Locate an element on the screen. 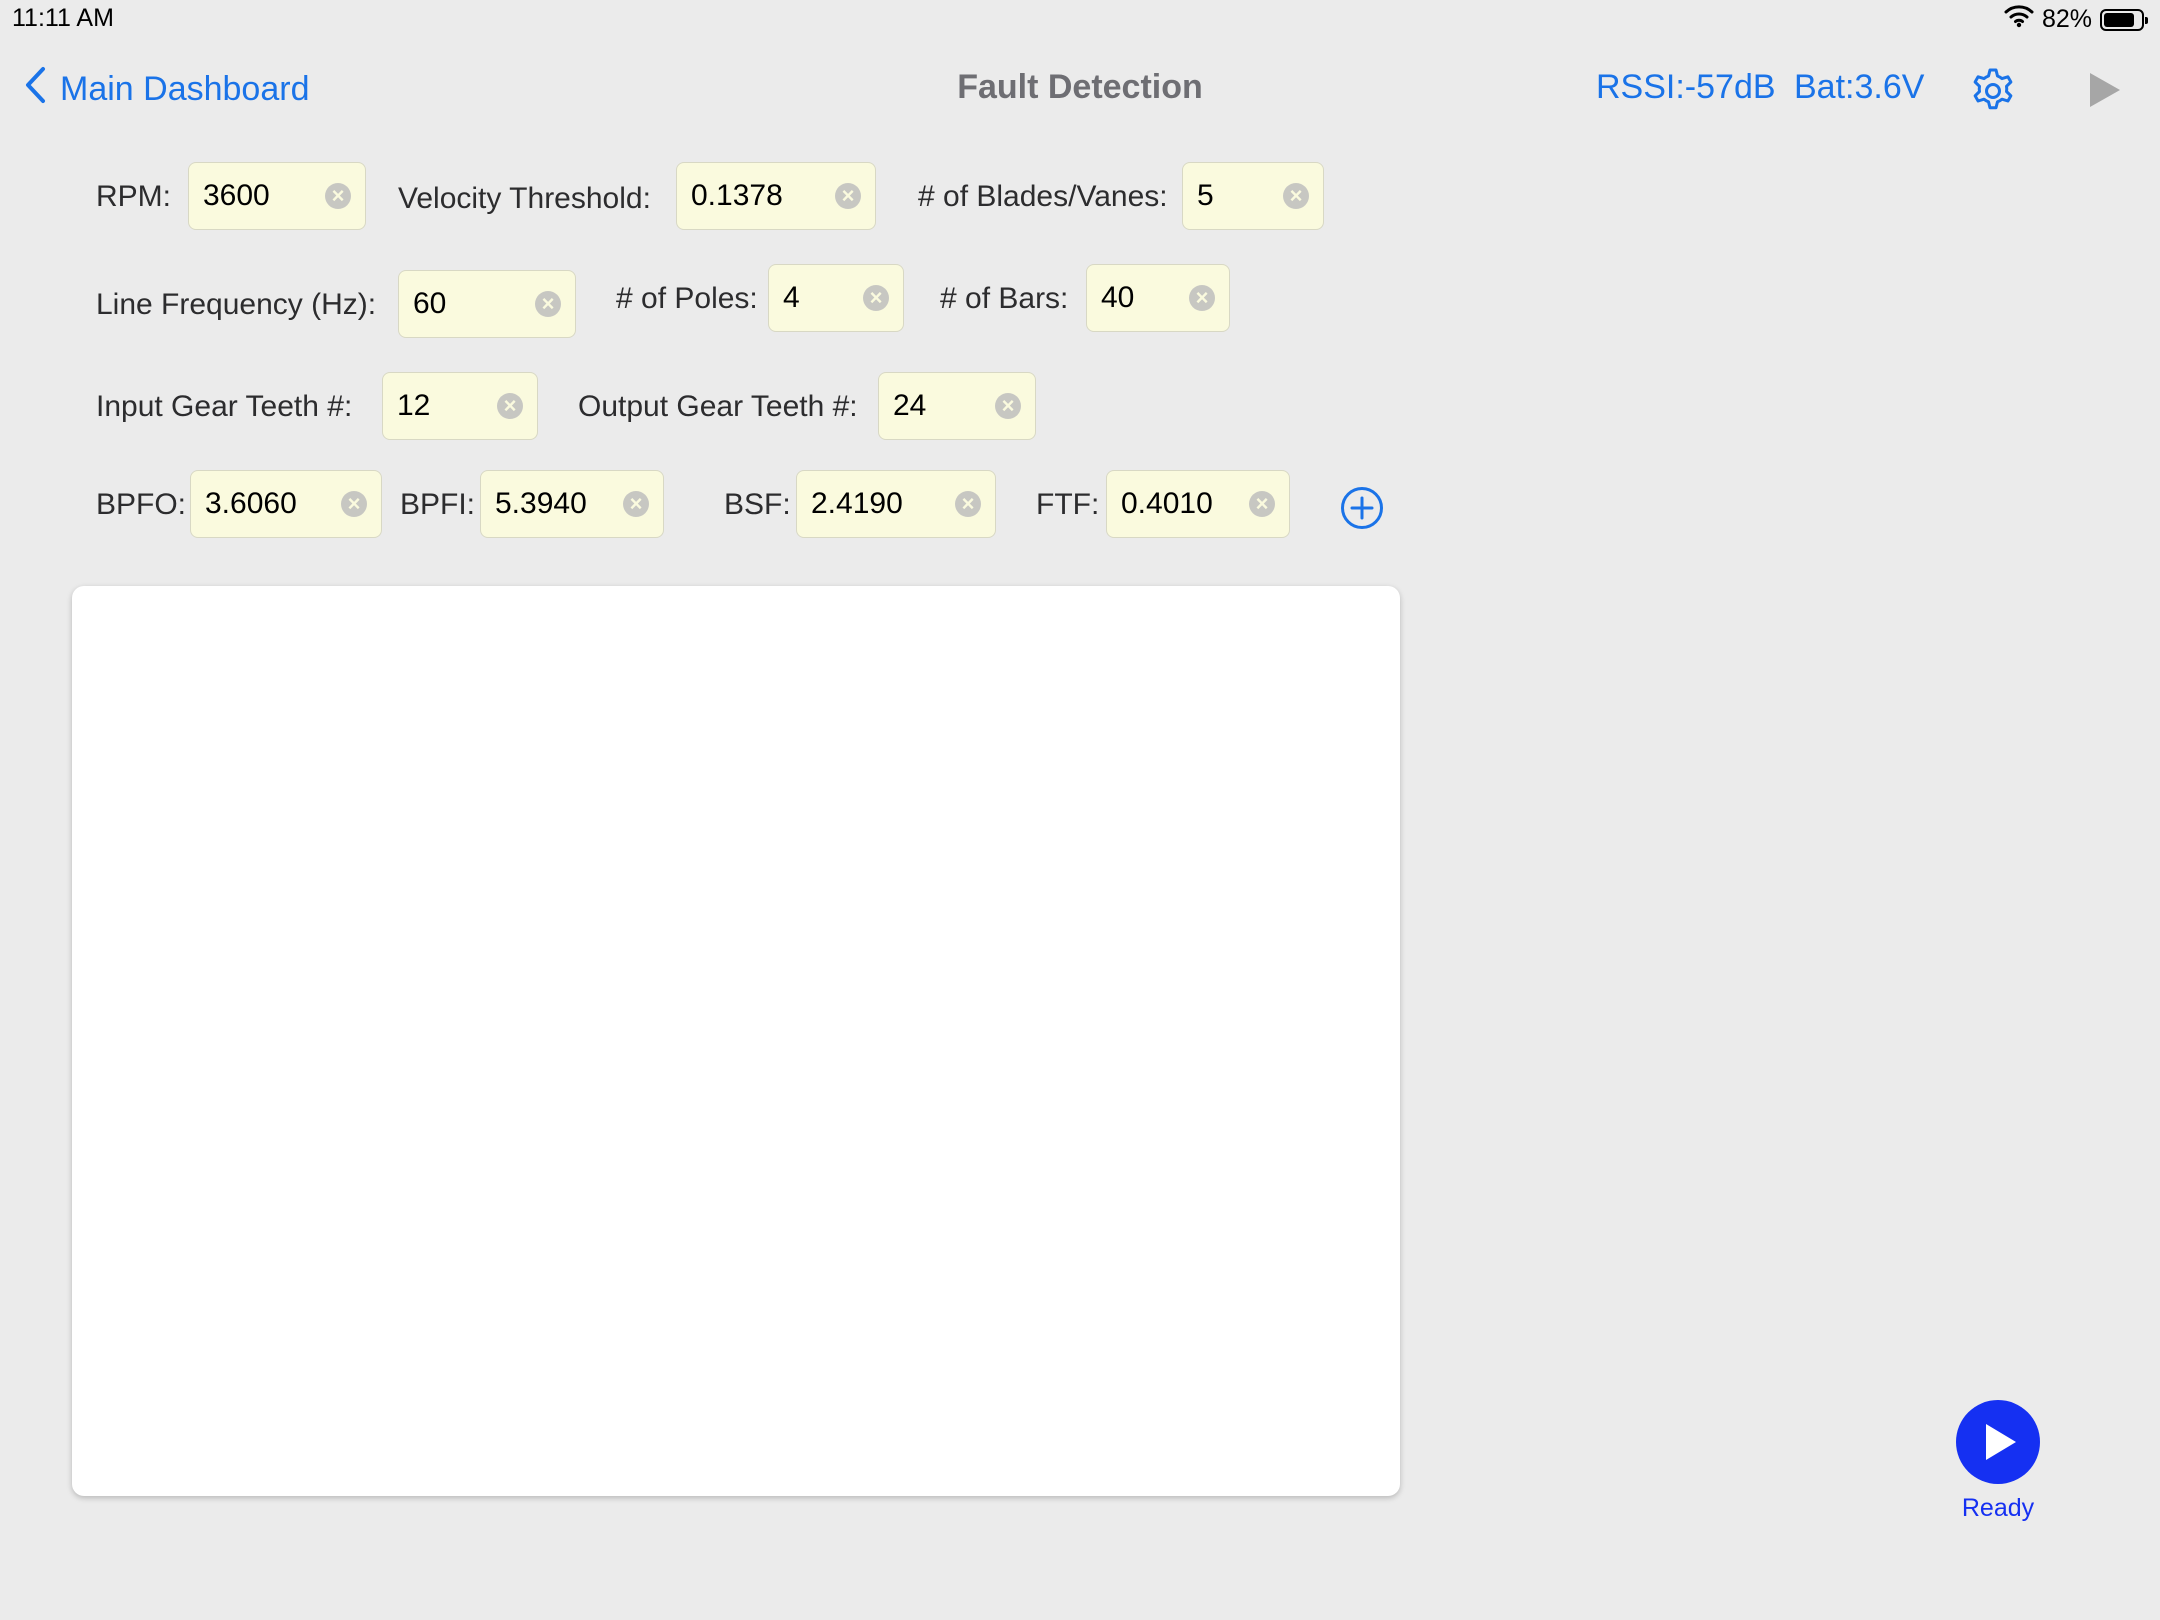  bpfo-input is located at coordinates (273, 504).